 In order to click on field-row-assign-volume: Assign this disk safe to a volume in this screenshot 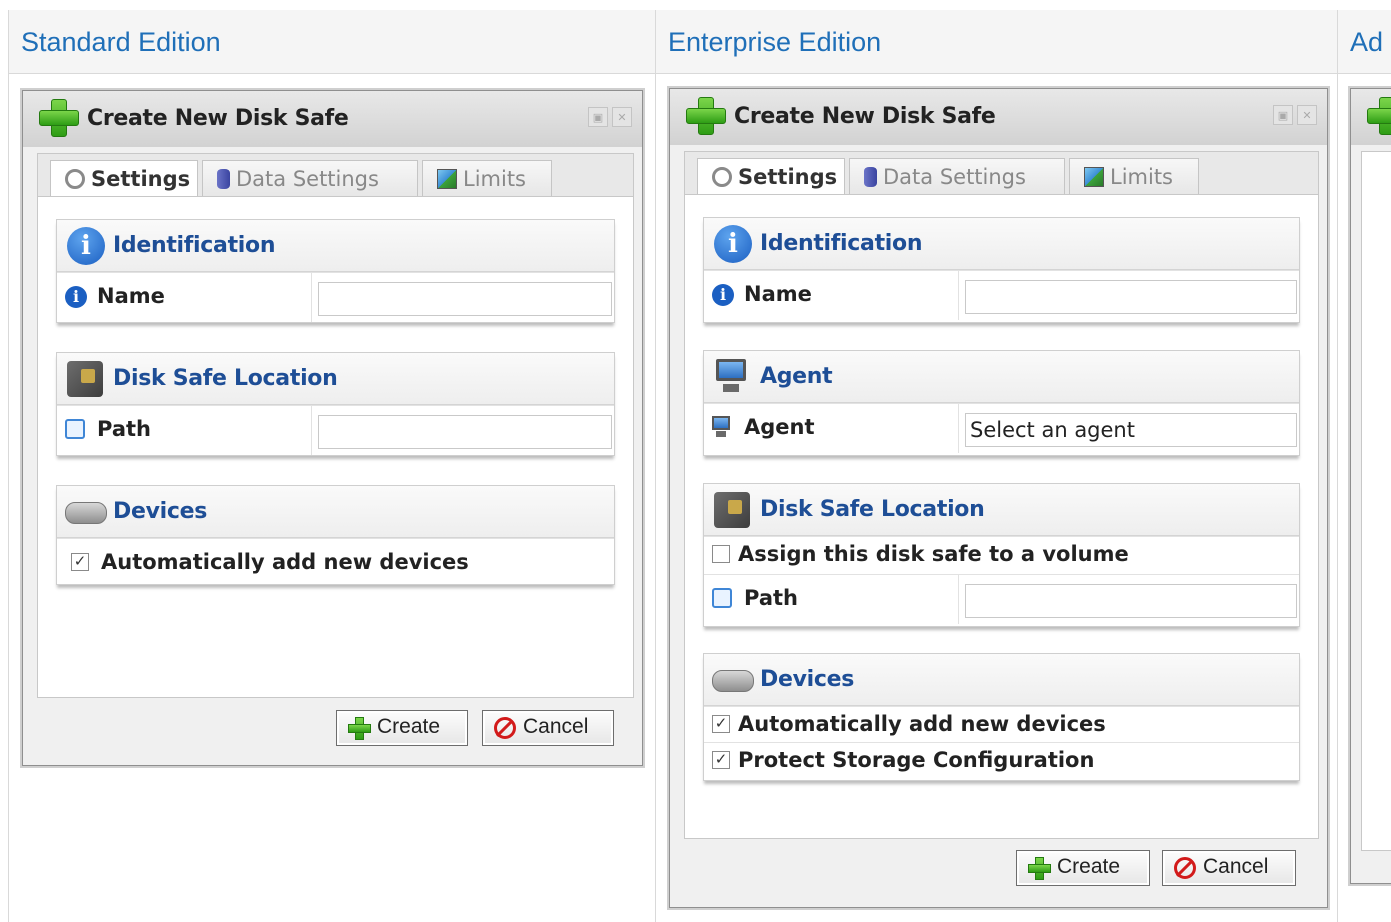, I will do `click(1001, 555)`.